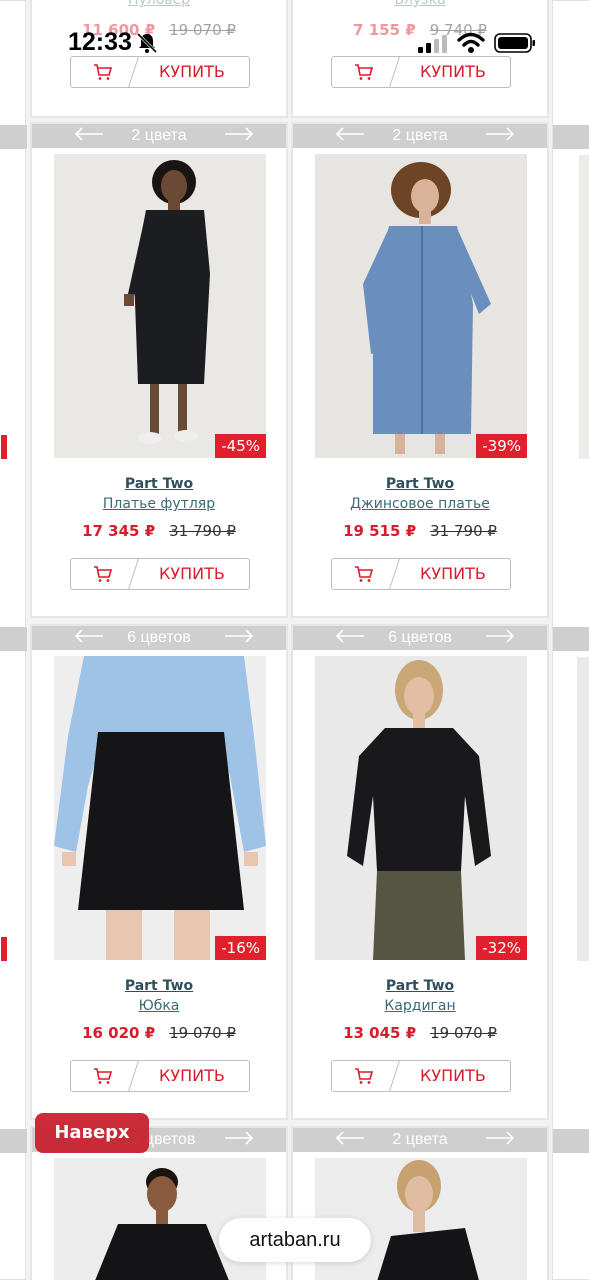 The width and height of the screenshot is (589, 1280). I want to click on model-in-black-skirt-image, so click(160, 808).